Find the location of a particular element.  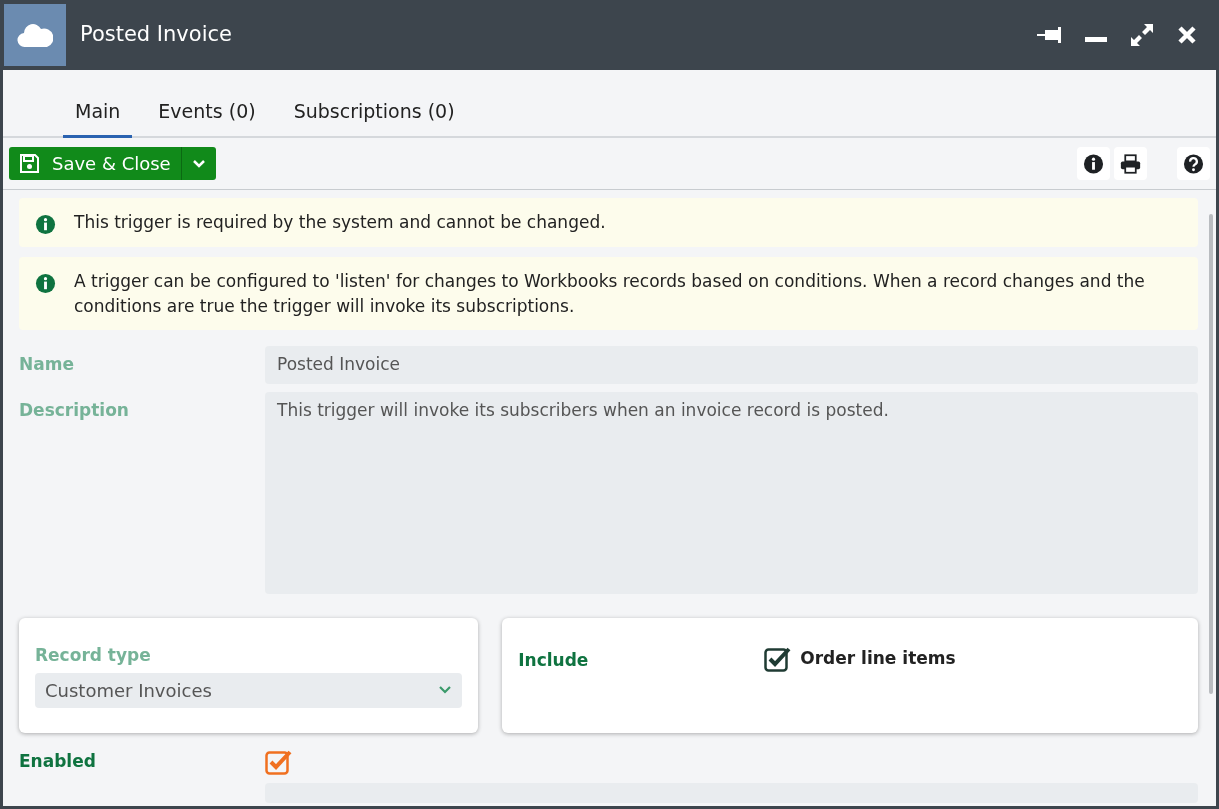

save-close-button: Save & Close is located at coordinates (95, 163).